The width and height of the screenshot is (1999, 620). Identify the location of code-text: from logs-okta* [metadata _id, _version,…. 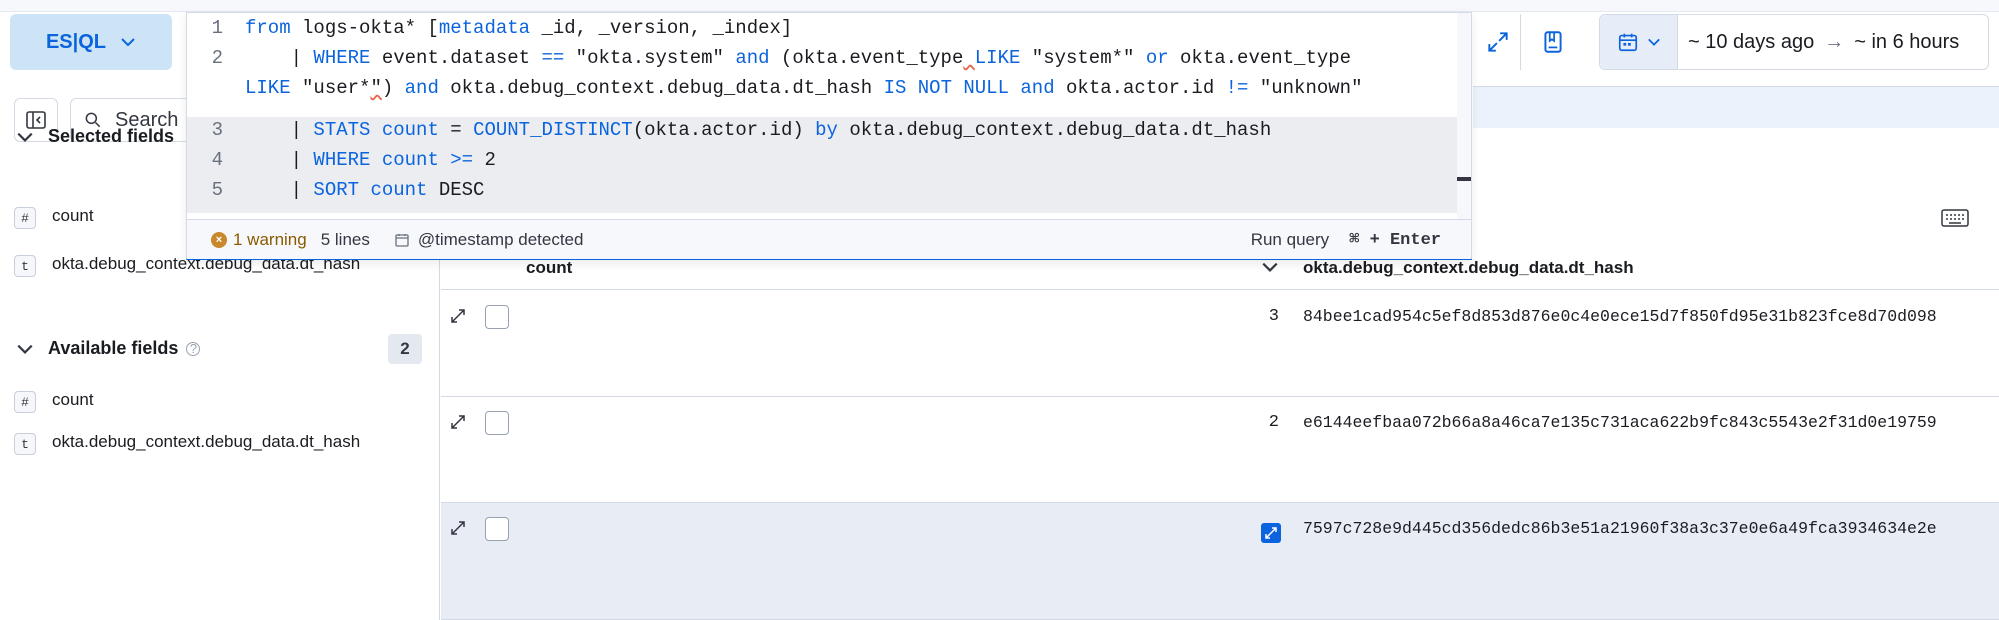
(519, 28).